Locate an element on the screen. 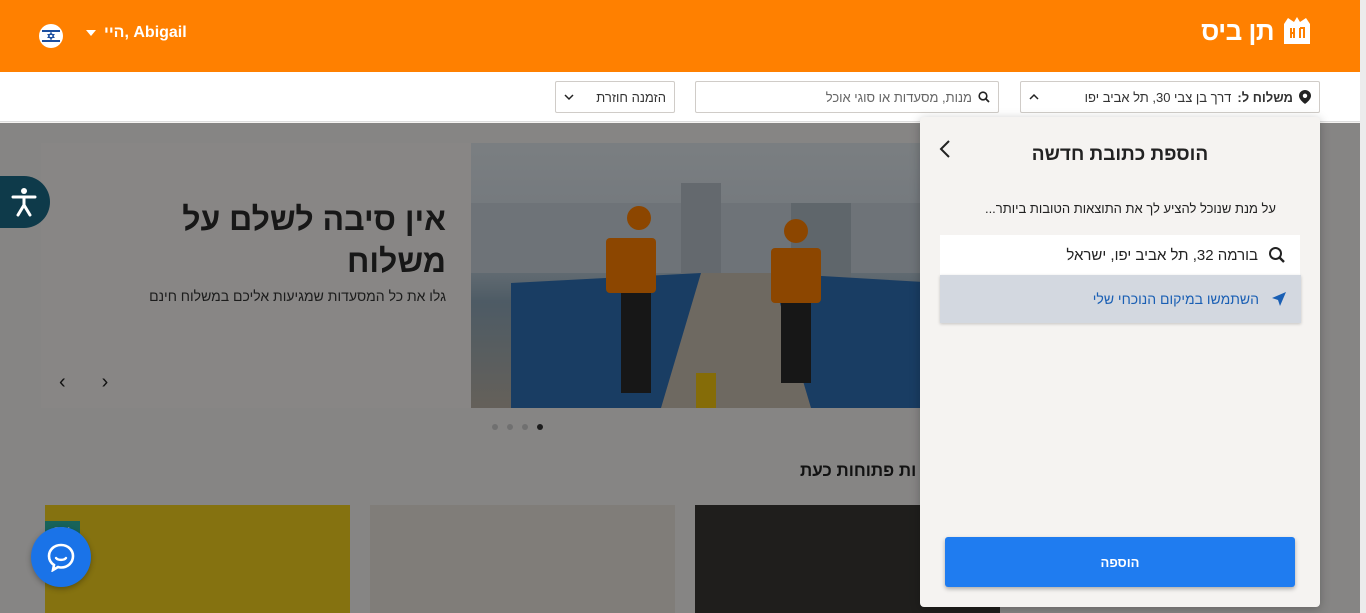  use-current-location-option: השתמשו במיקום הנוכחי שלי is located at coordinates (1120, 299).